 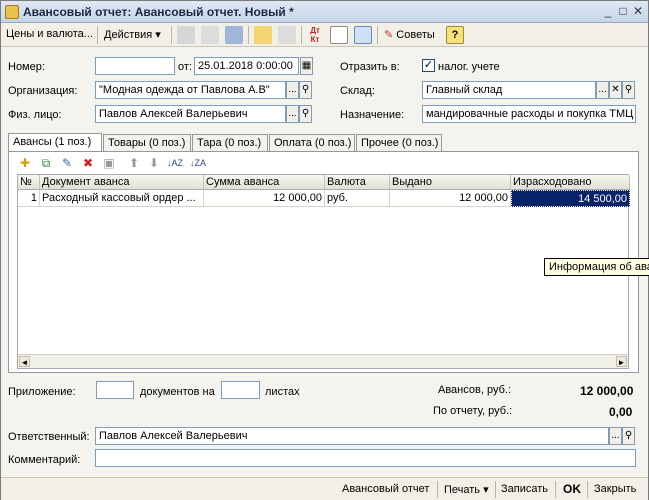 I want to click on print-menu-button: Печать ▾, so click(x=466, y=489).